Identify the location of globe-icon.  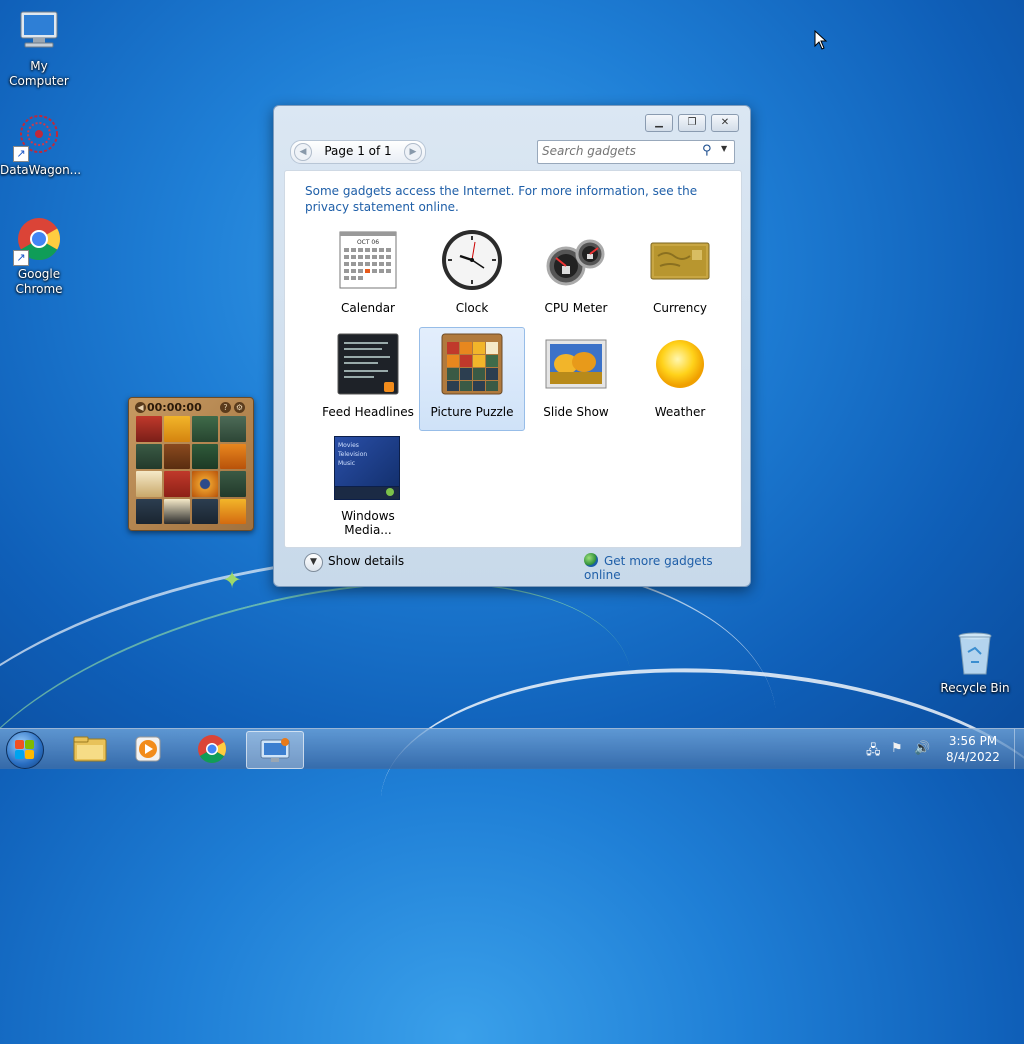
(591, 560).